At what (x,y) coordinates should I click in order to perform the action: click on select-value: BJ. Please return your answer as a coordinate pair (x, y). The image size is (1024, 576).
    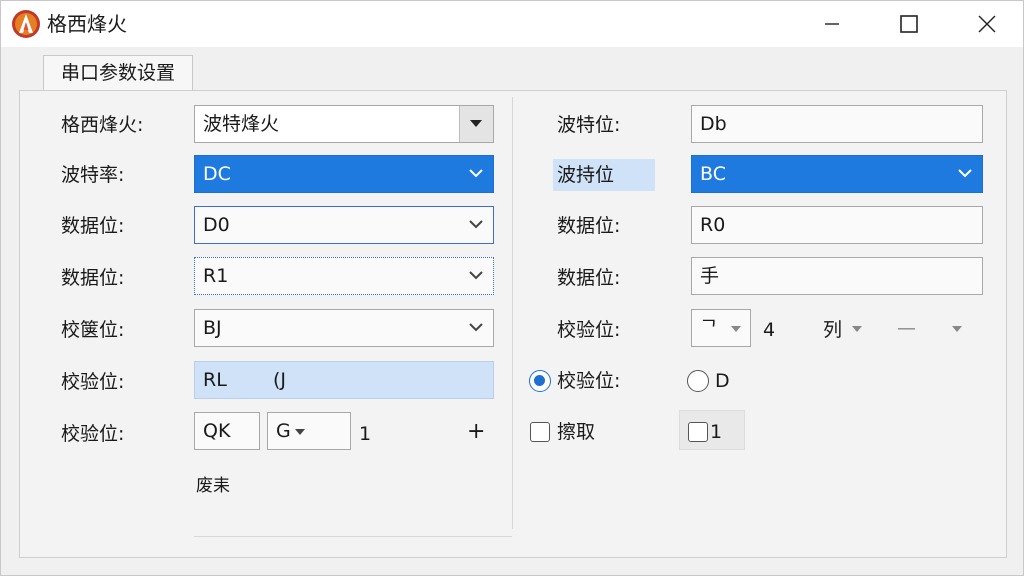
    Looking at the image, I should click on (212, 328).